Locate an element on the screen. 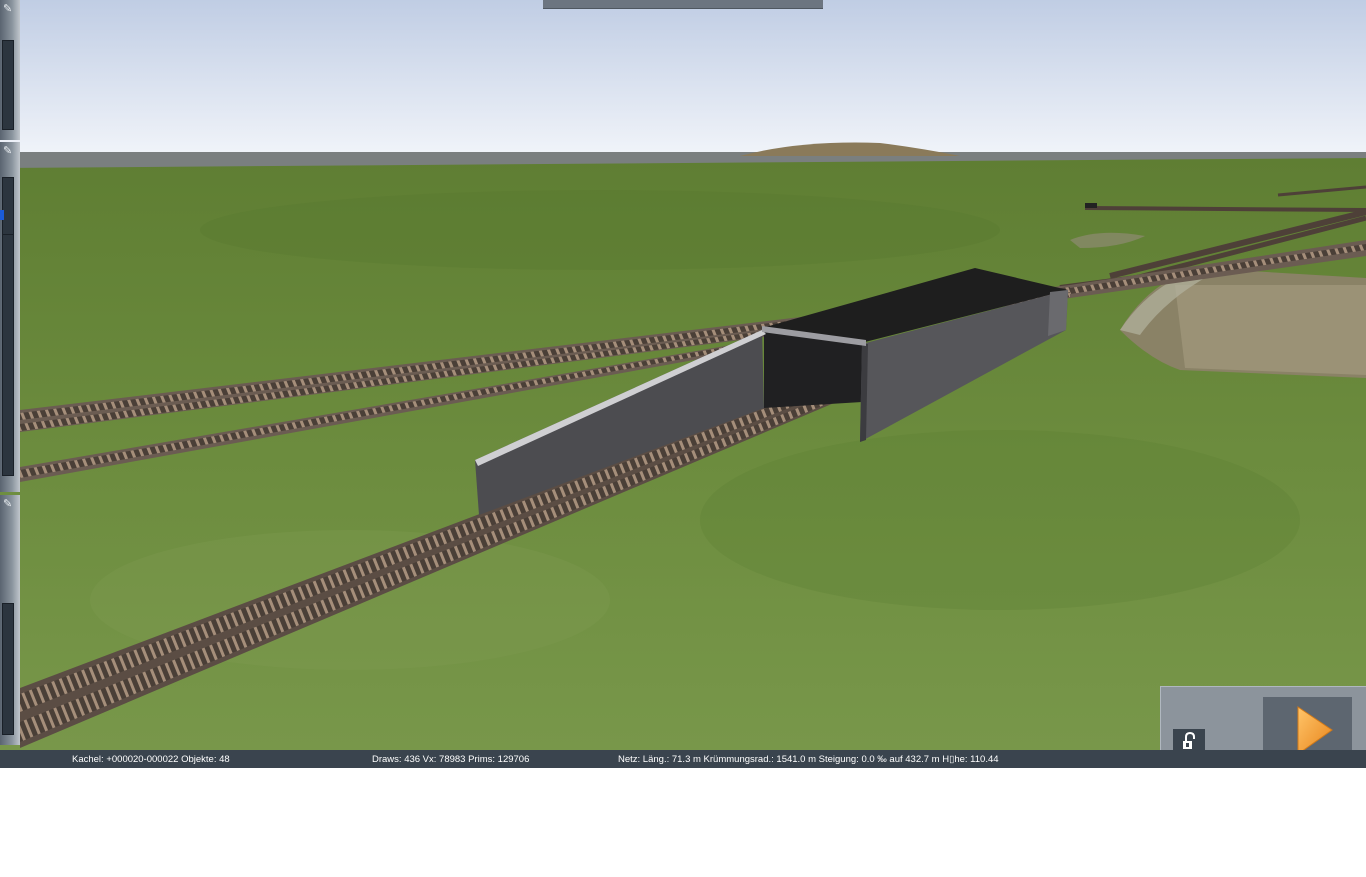  wing-wall-right-end is located at coordinates (1058, 313).